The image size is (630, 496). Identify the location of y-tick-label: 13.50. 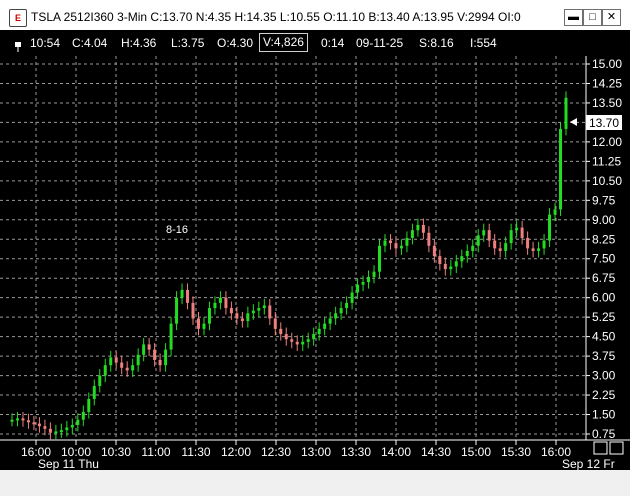
(607, 103).